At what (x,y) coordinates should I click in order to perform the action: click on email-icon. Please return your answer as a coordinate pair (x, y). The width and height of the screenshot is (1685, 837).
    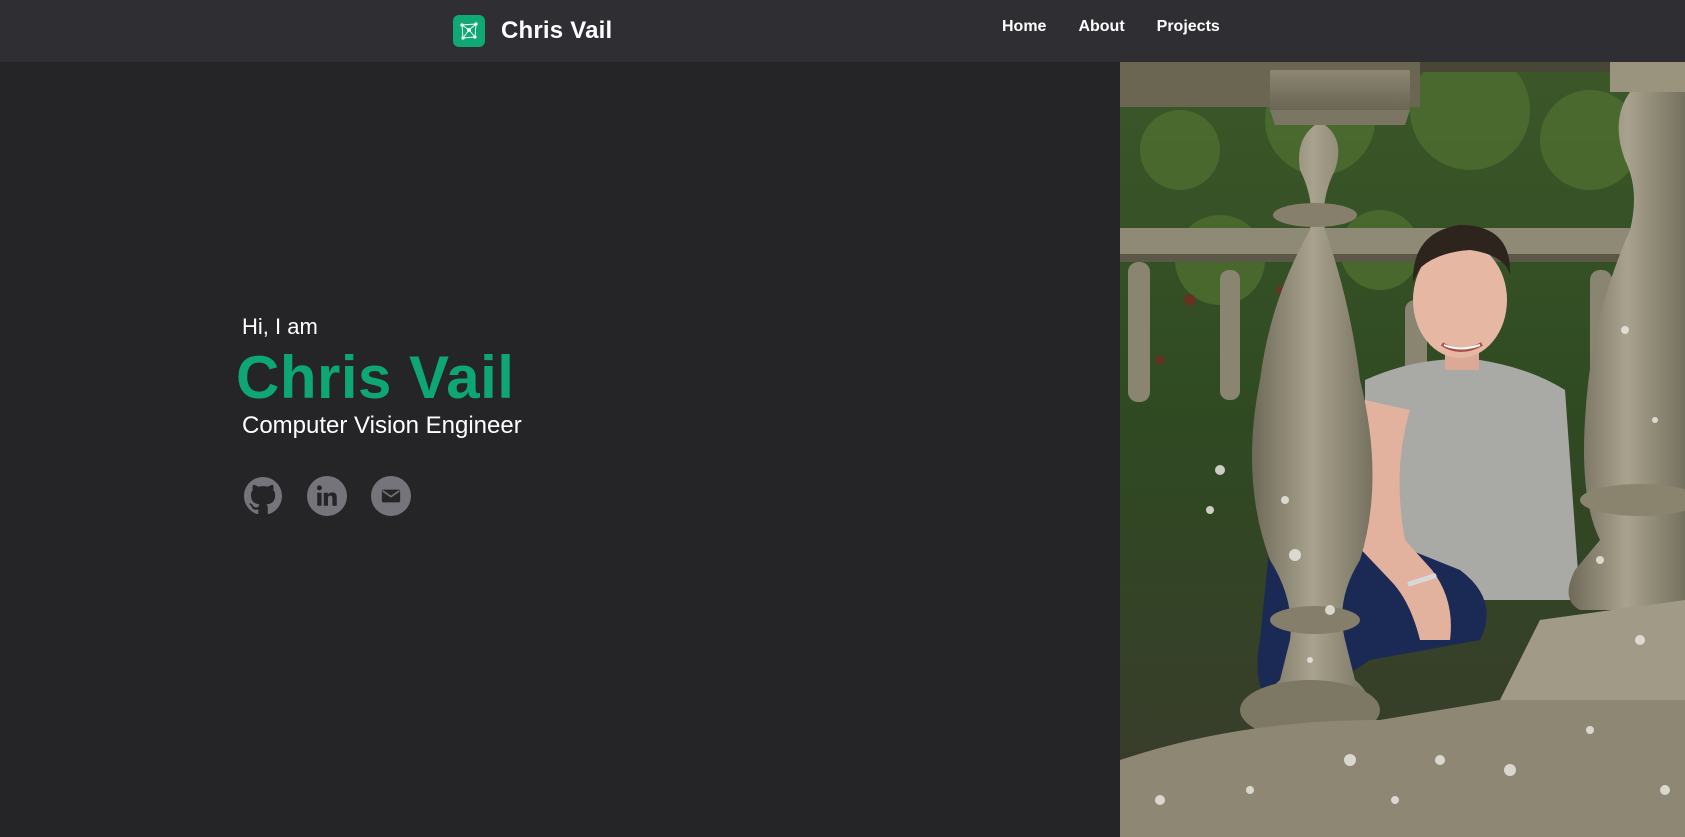
    Looking at the image, I should click on (391, 496).